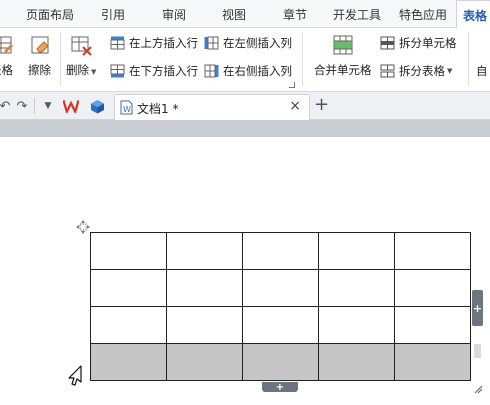 Image resolution: width=490 pixels, height=405 pixels. What do you see at coordinates (6, 70) in the screenshot?
I see `draw-table-label: 表格` at bounding box center [6, 70].